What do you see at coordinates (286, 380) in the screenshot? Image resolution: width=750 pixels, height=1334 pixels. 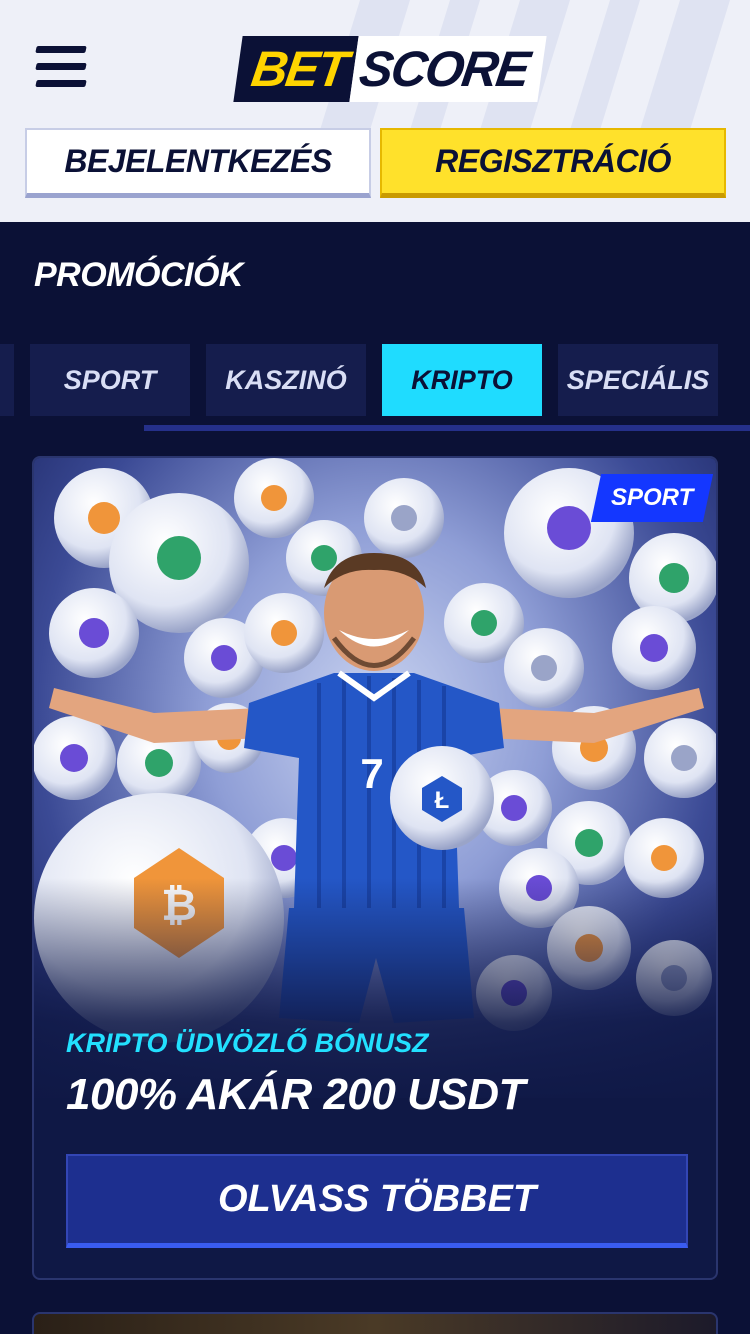 I see `tab-kaszino: KASZINÓ` at bounding box center [286, 380].